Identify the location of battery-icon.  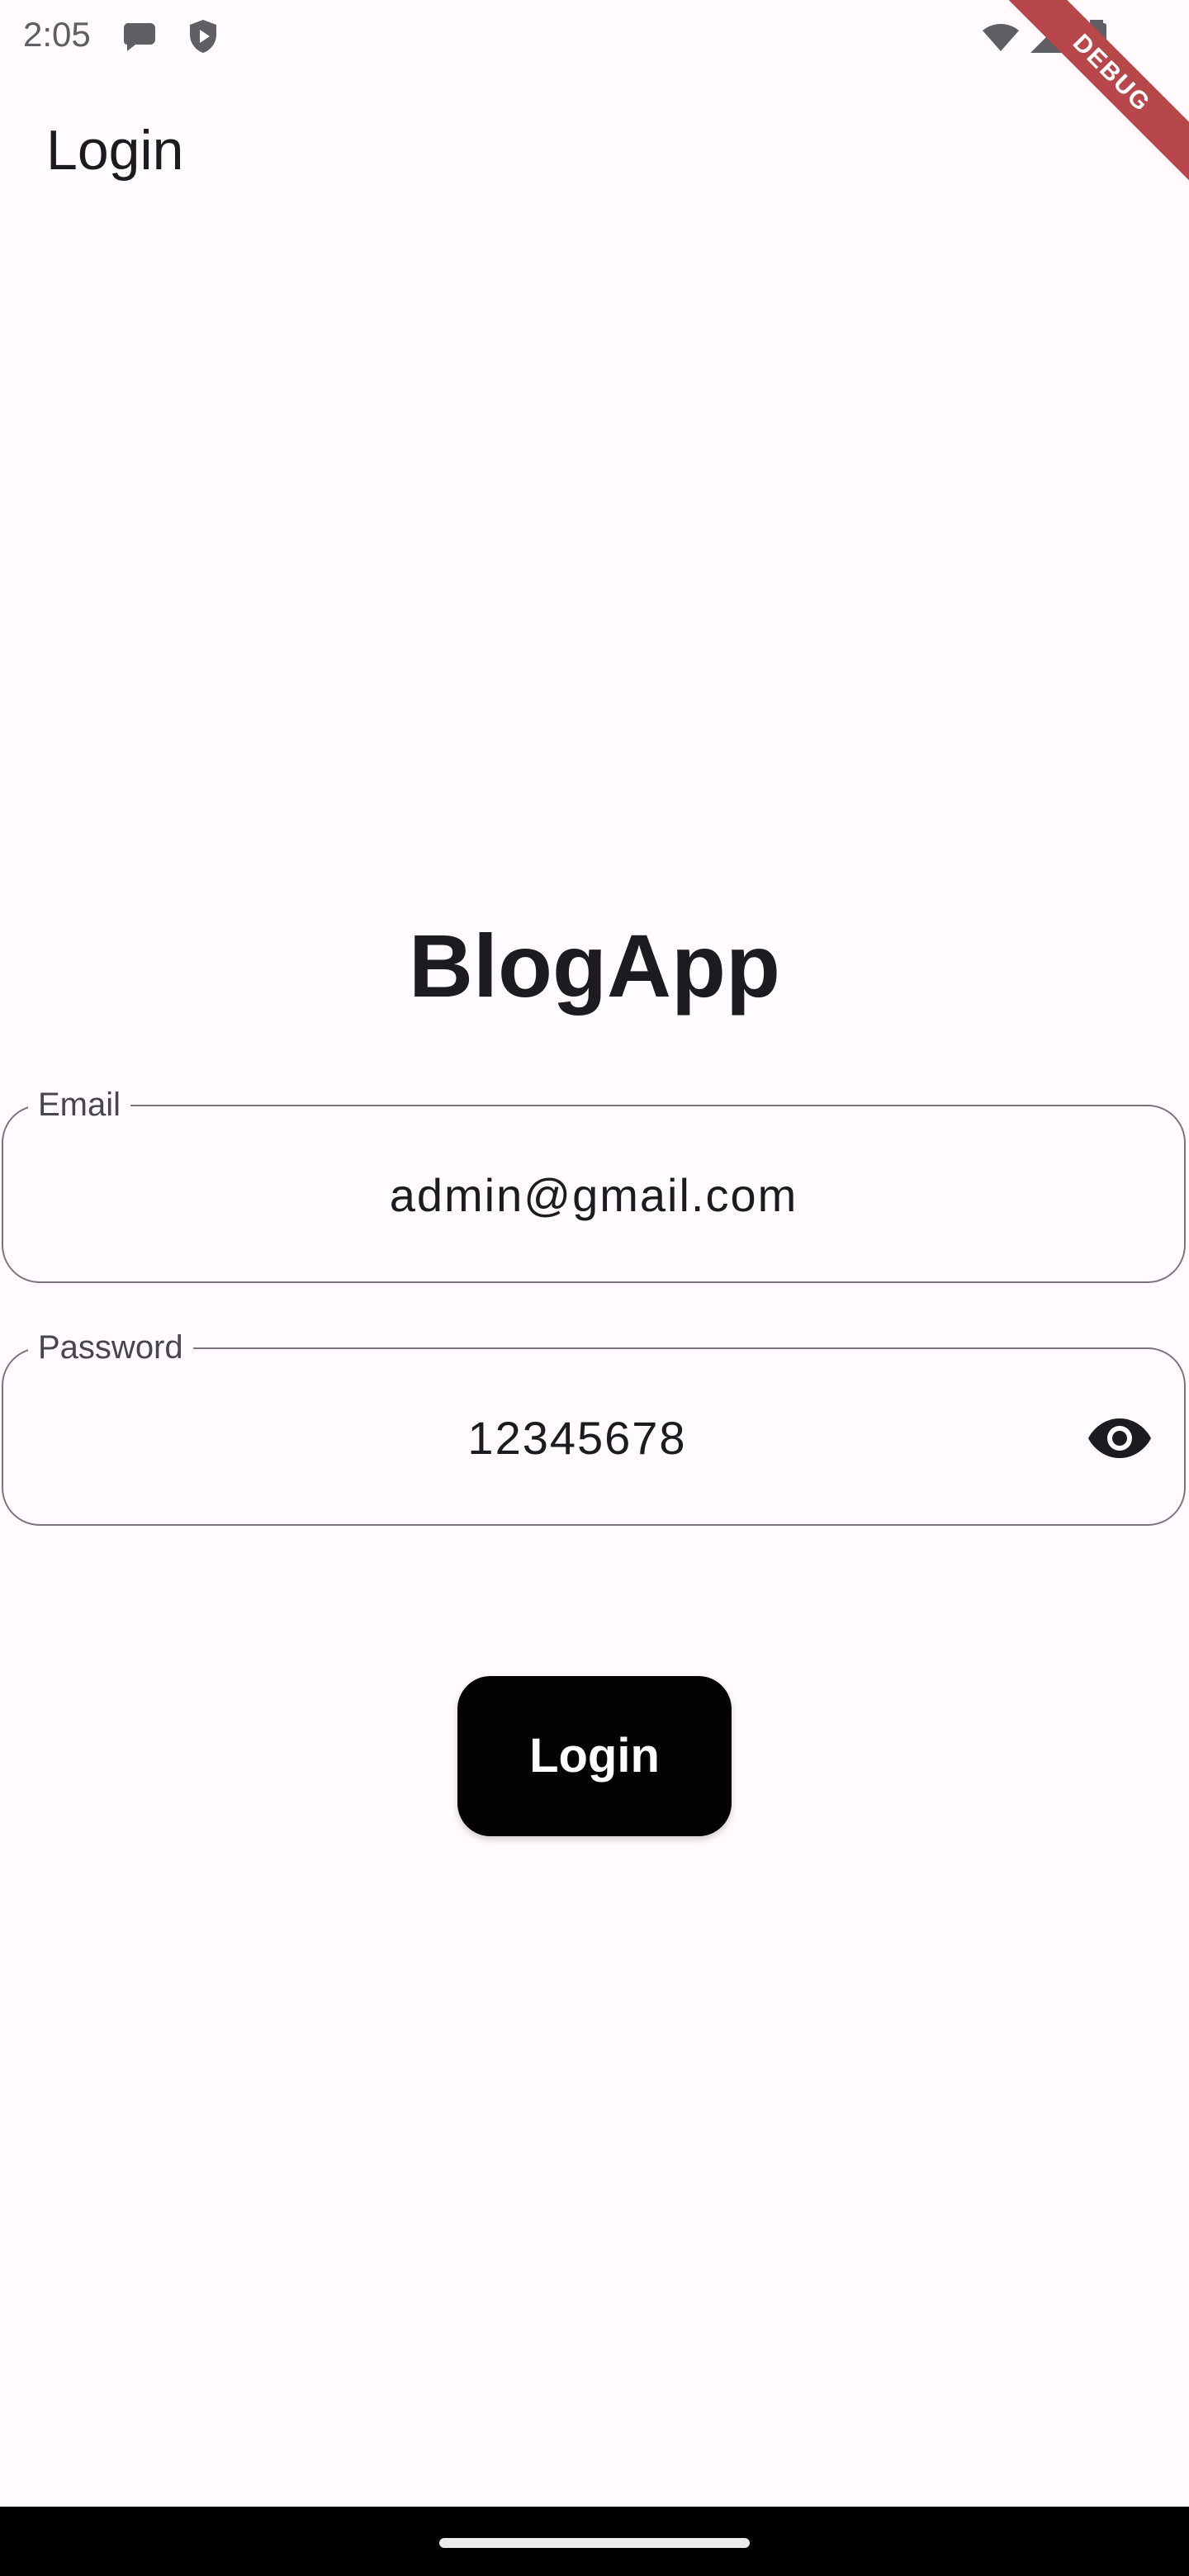
(1096, 36).